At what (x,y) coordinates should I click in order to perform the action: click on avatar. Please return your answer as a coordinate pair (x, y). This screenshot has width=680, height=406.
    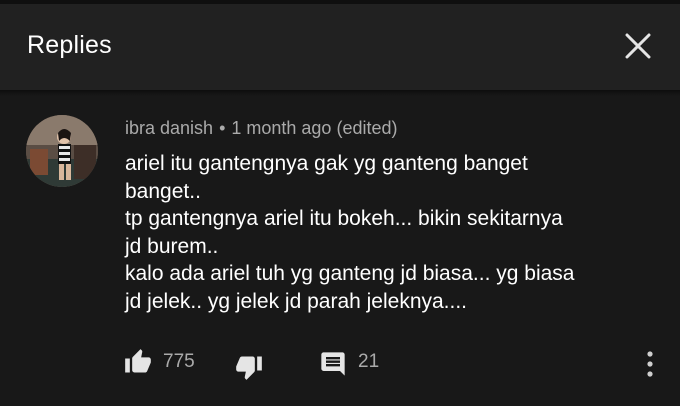
    Looking at the image, I should click on (62, 151).